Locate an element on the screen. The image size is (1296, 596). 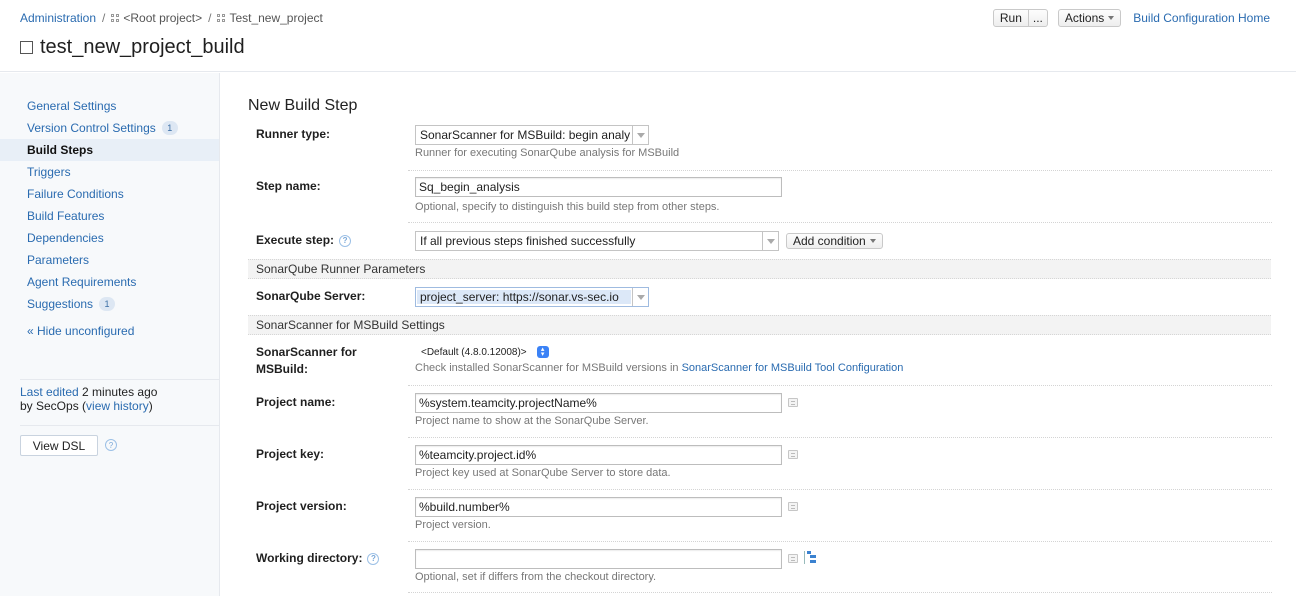
sidebar-item-label: Parameters is located at coordinates (58, 260).